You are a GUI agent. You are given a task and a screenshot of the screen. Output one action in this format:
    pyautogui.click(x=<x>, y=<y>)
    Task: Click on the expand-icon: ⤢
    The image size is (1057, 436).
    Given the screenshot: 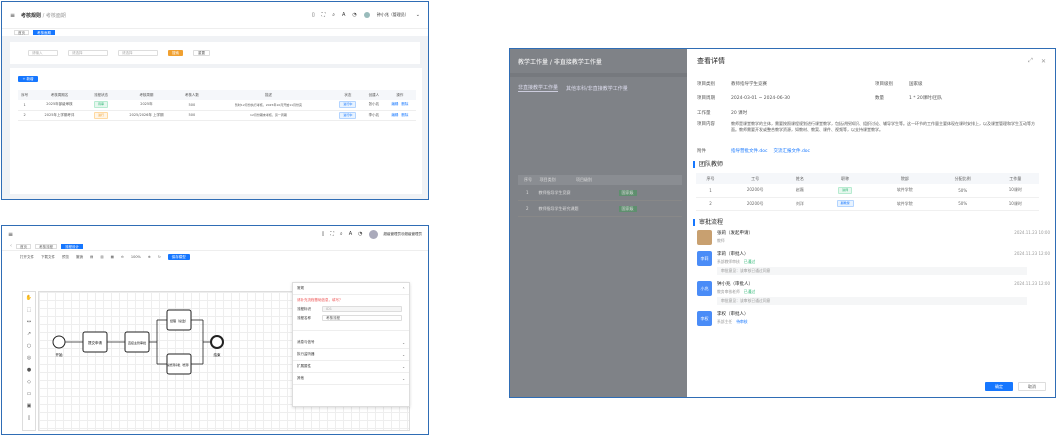 What is the action you would take?
    pyautogui.click(x=1030, y=61)
    